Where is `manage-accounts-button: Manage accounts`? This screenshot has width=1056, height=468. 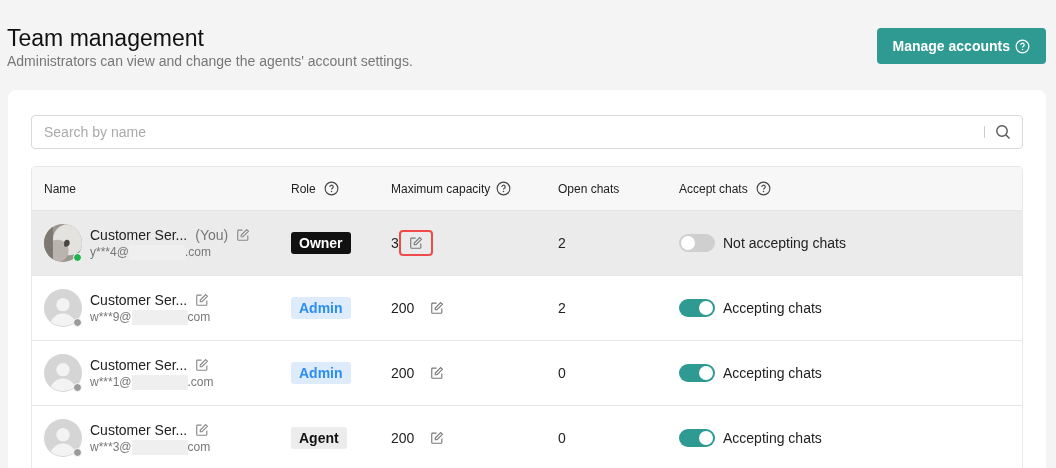
manage-accounts-button: Manage accounts is located at coordinates (961, 46).